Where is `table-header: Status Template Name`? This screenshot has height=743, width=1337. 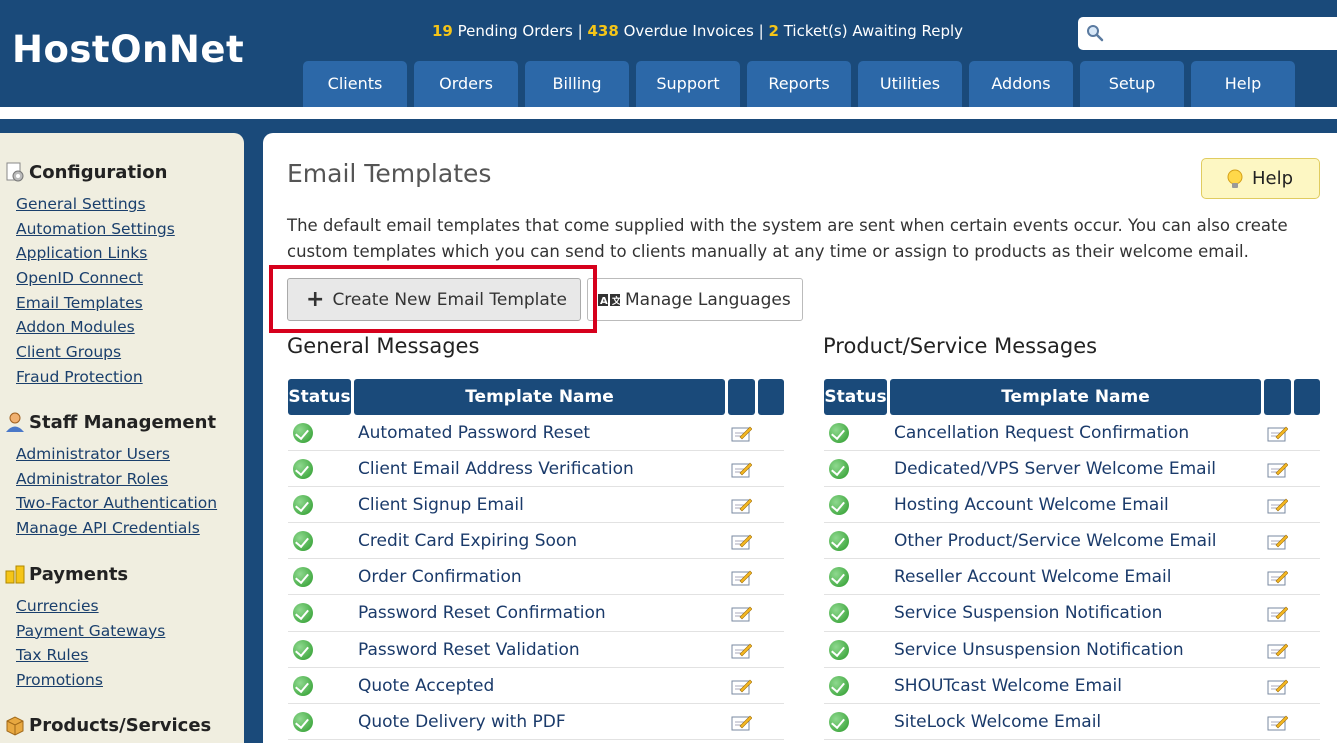 table-header: Status Template Name is located at coordinates (536, 397).